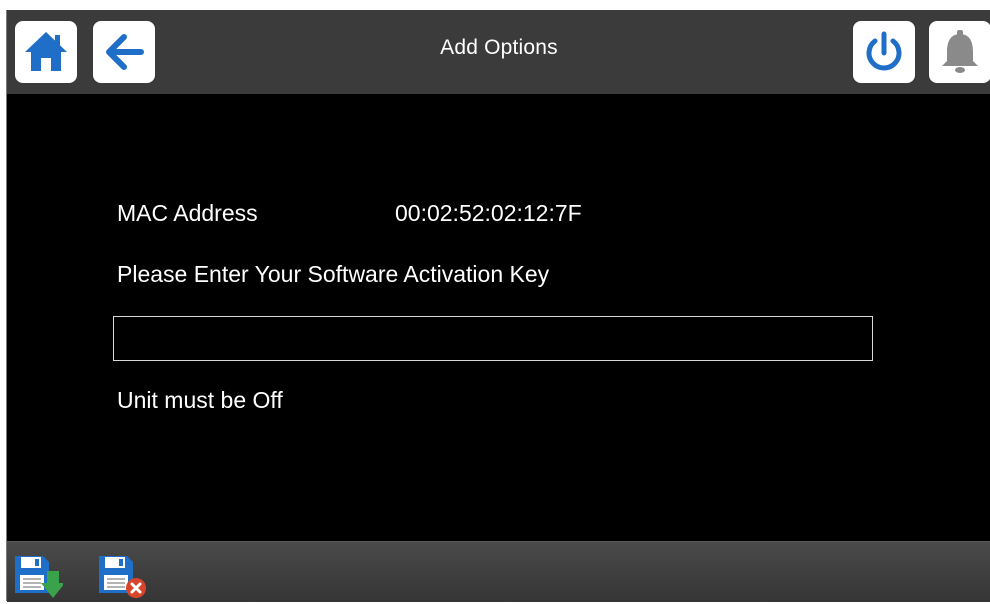 Image resolution: width=990 pixels, height=604 pixels. I want to click on status-message: Unit must be Off, so click(200, 400).